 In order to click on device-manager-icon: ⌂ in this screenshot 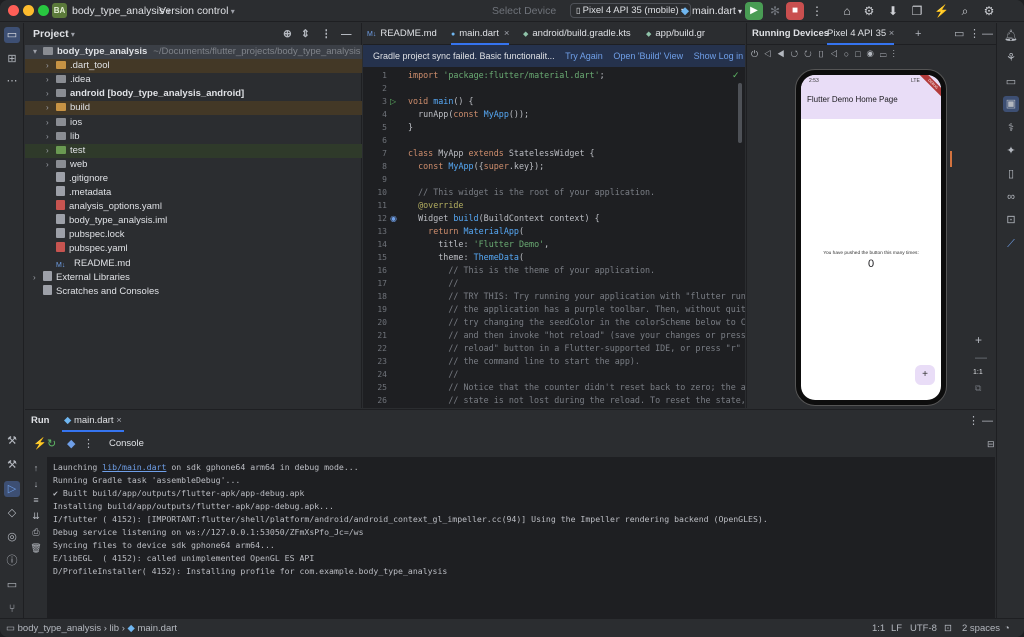, I will do `click(847, 11)`.